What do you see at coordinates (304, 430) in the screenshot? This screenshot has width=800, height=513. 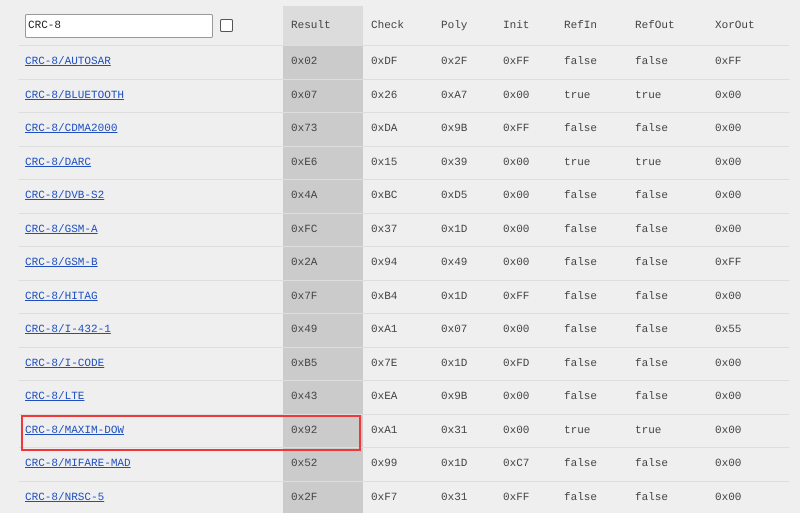 I see `table-cell: 0x92` at bounding box center [304, 430].